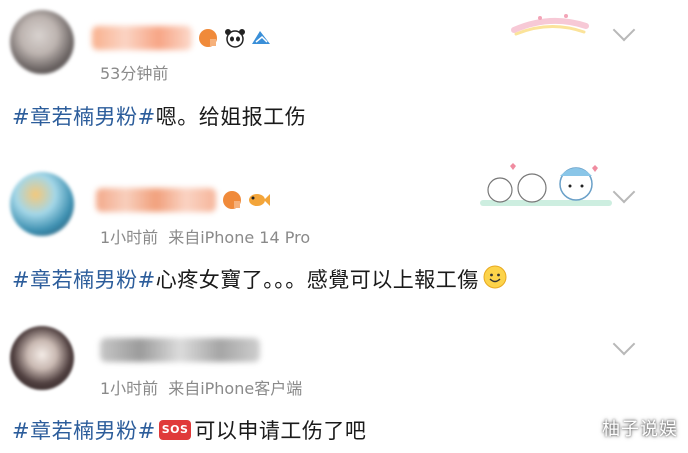  I want to click on shark-icon, so click(260, 38).